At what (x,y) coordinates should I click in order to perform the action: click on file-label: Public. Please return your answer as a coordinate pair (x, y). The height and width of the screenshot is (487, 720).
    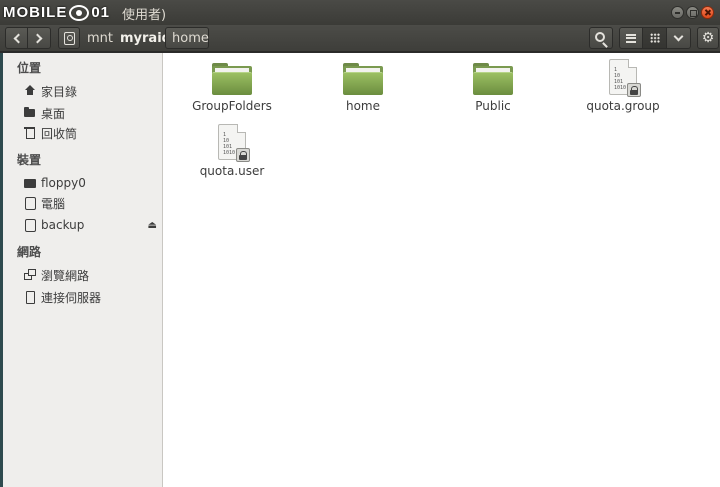
    Looking at the image, I should click on (493, 106).